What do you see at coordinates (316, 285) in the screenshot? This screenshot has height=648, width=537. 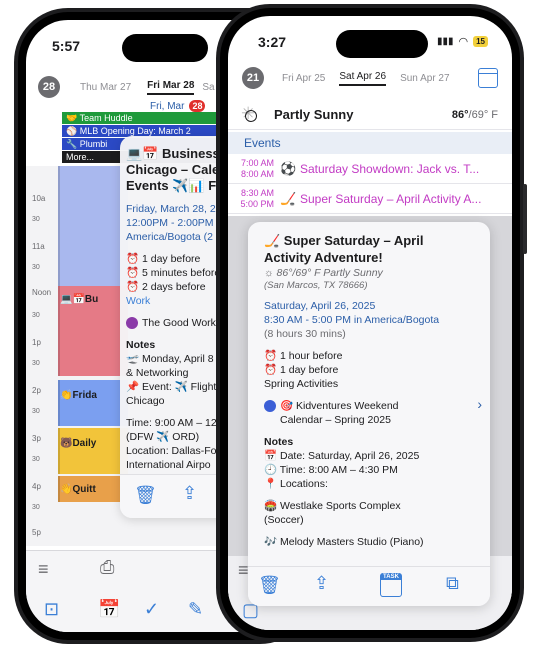 I see `detail-location: (San Marcos, TX 78666)` at bounding box center [316, 285].